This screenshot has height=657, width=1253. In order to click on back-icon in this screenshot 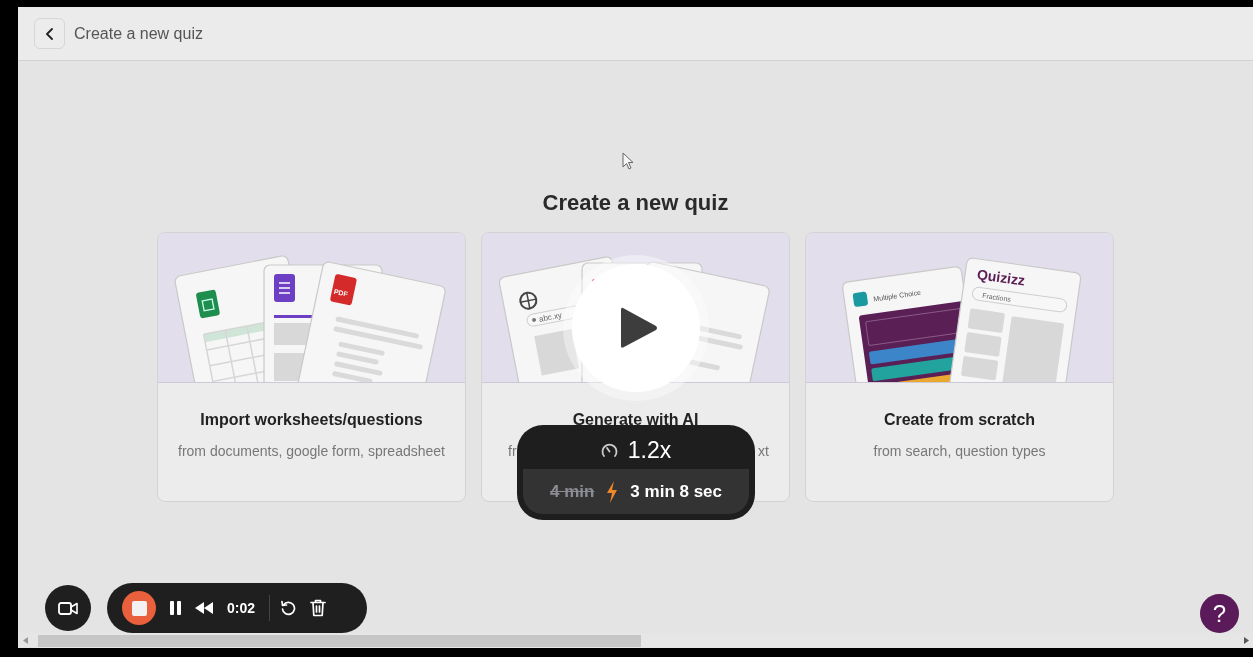, I will do `click(49, 33)`.